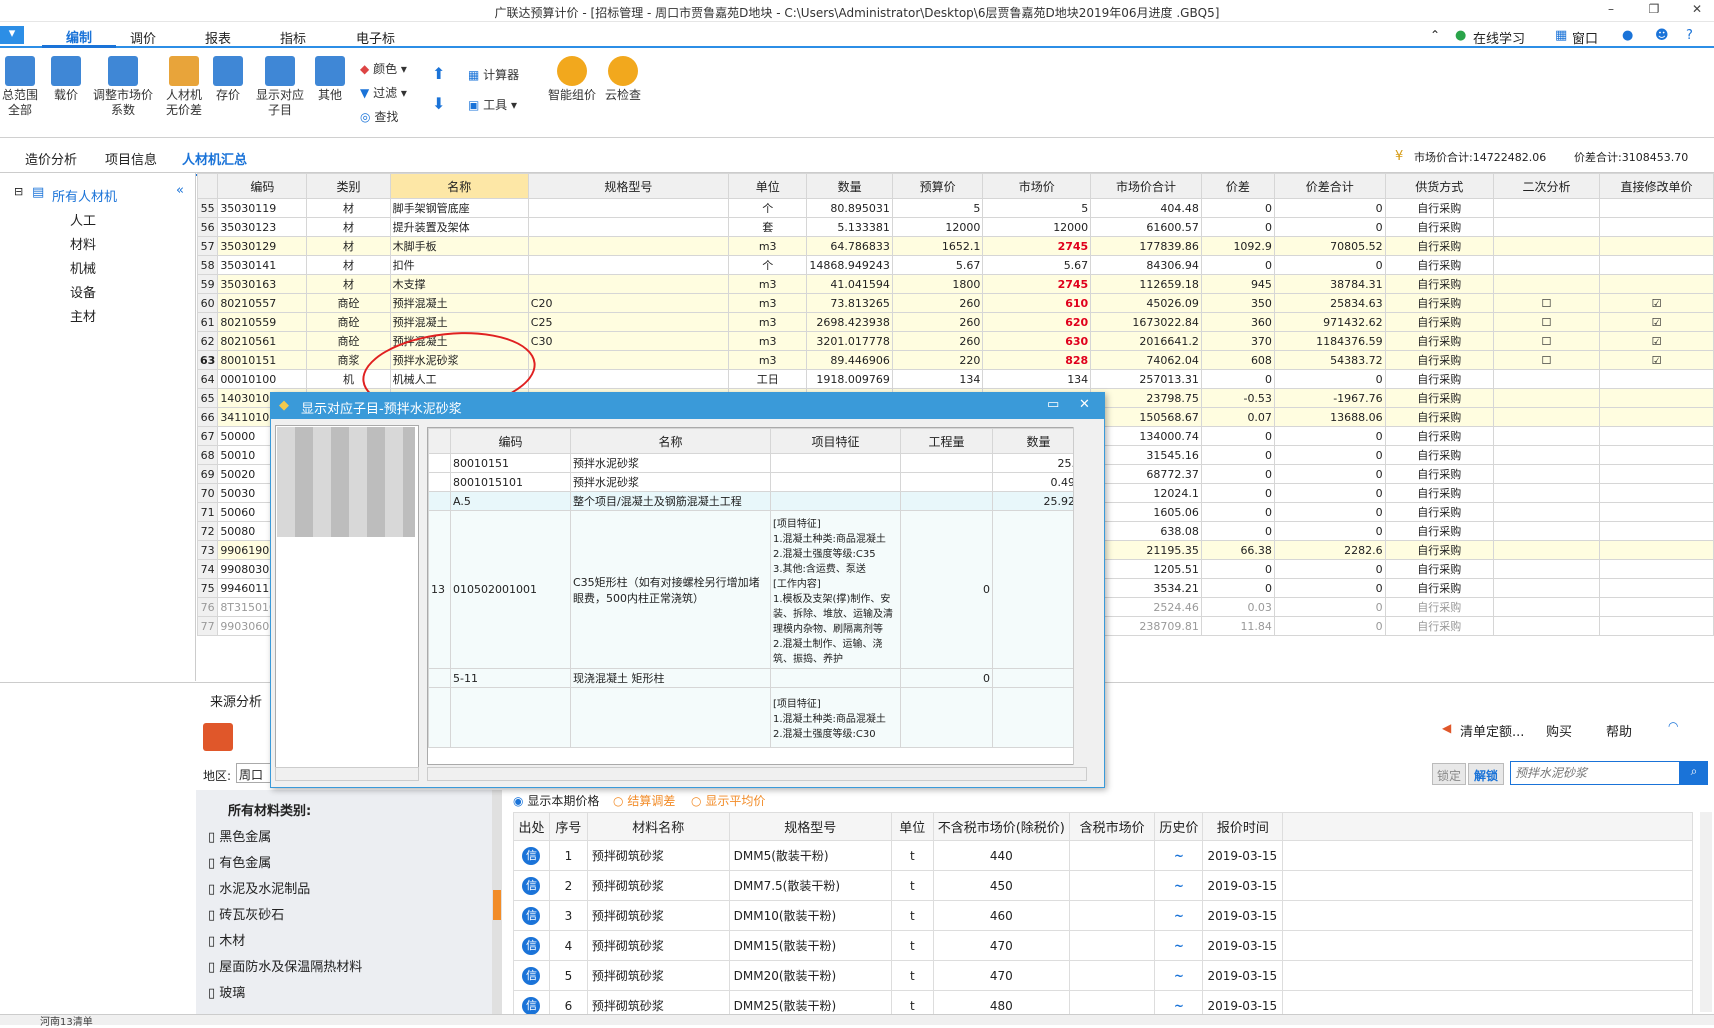  I want to click on table-cell: C25, so click(628, 322).